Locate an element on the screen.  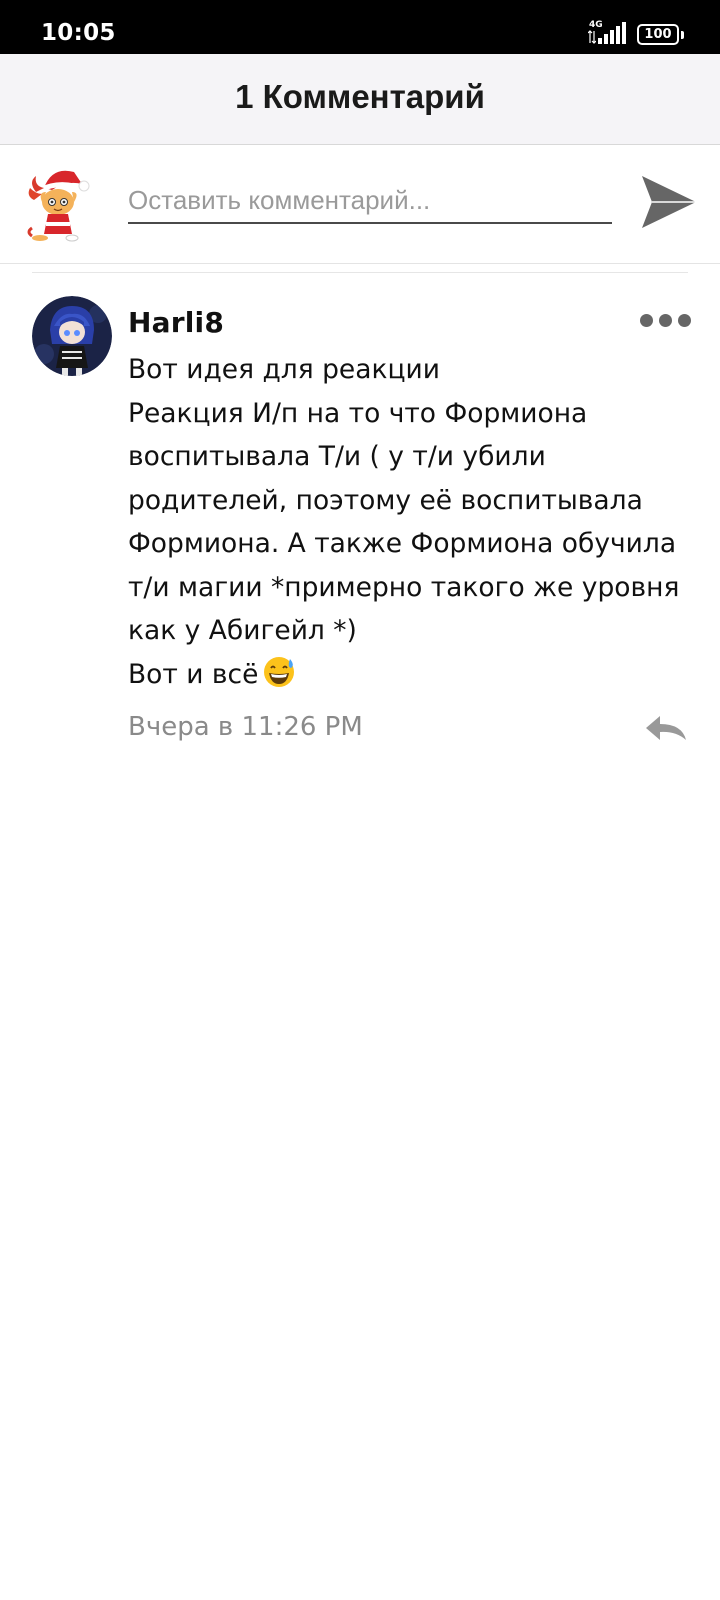
comment-author: Harli8 is located at coordinates (176, 322).